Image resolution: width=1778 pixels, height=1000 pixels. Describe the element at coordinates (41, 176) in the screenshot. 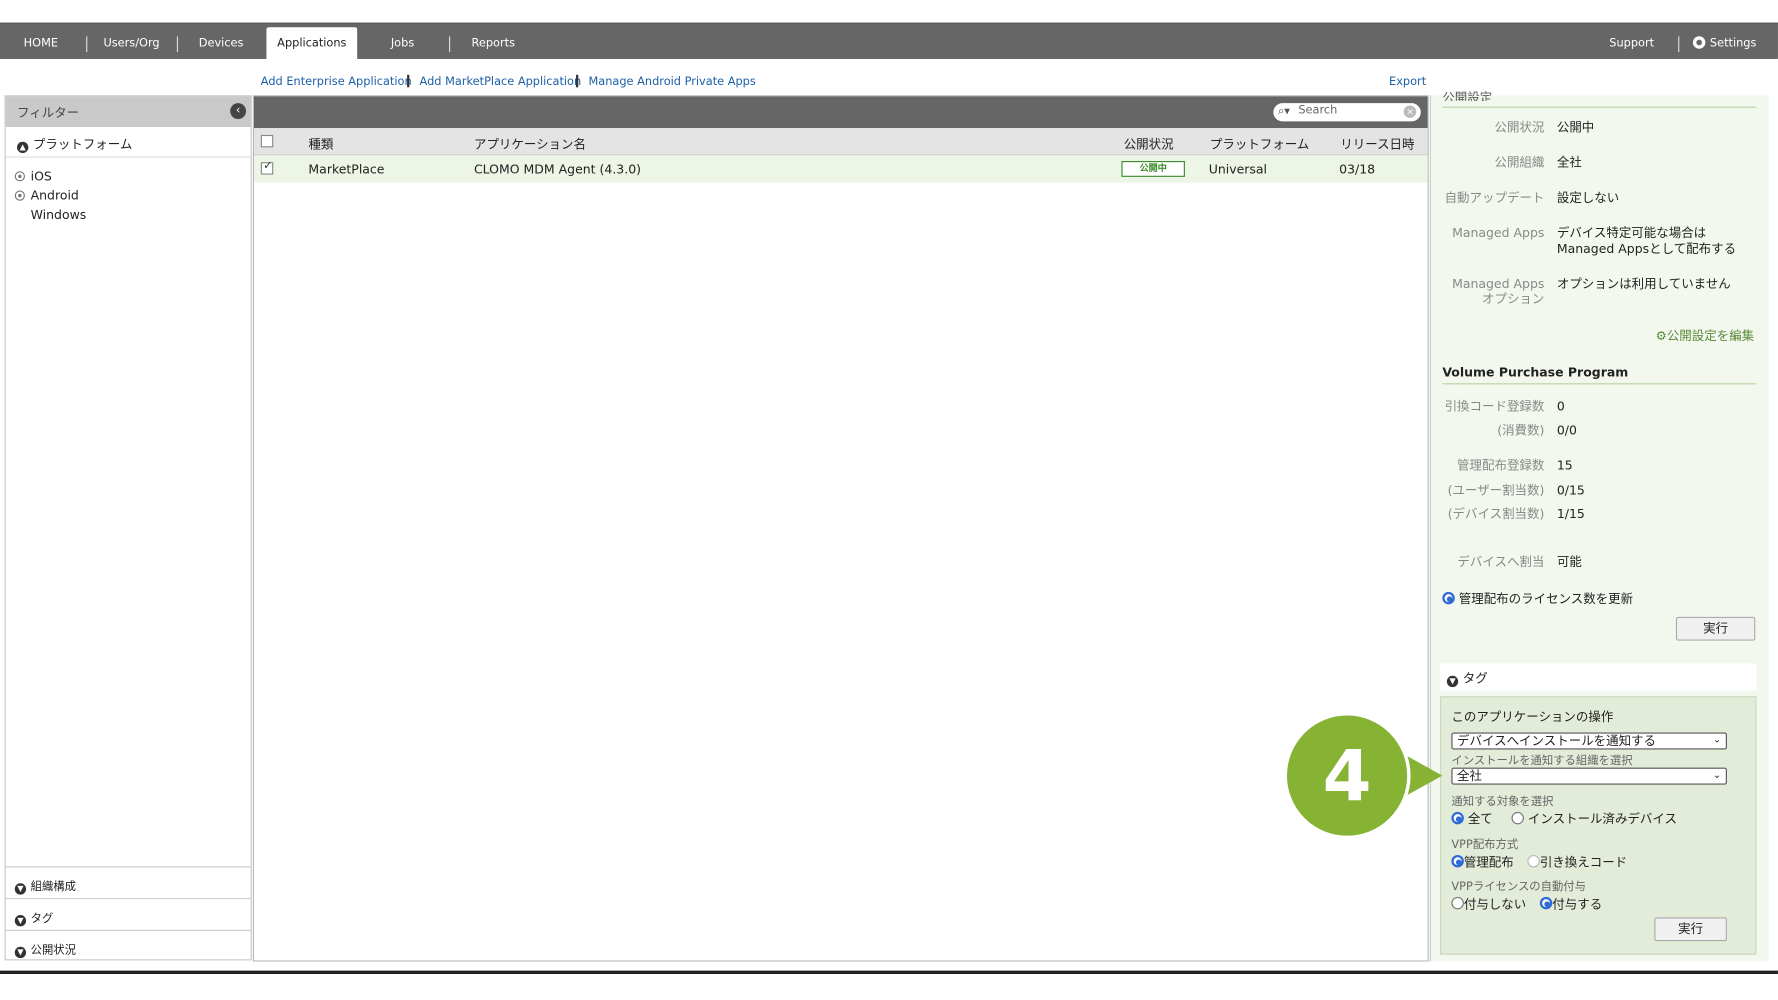

I see `platform-ios-label: iOS` at that location.